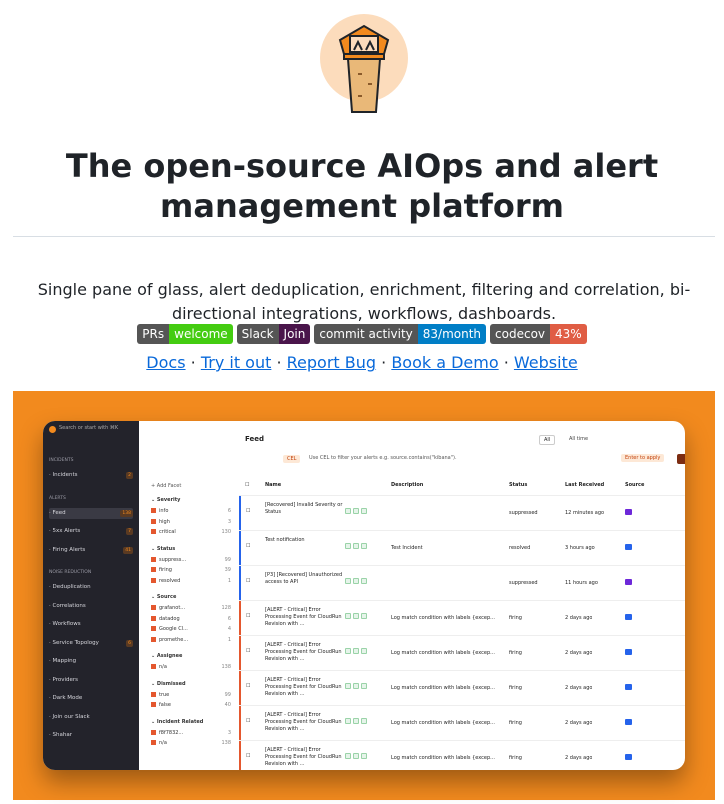 The image size is (724, 804). Describe the element at coordinates (643, 458) in the screenshot. I see `apply-filter-button: Enter to apply` at that location.